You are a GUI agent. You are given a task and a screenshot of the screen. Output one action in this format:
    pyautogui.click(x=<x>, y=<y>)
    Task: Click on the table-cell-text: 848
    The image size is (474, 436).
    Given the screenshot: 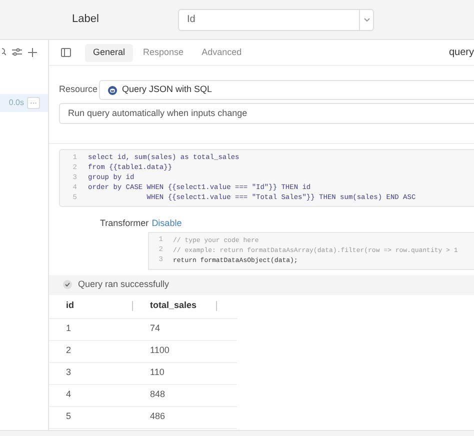 What is the action you would take?
    pyautogui.click(x=157, y=395)
    